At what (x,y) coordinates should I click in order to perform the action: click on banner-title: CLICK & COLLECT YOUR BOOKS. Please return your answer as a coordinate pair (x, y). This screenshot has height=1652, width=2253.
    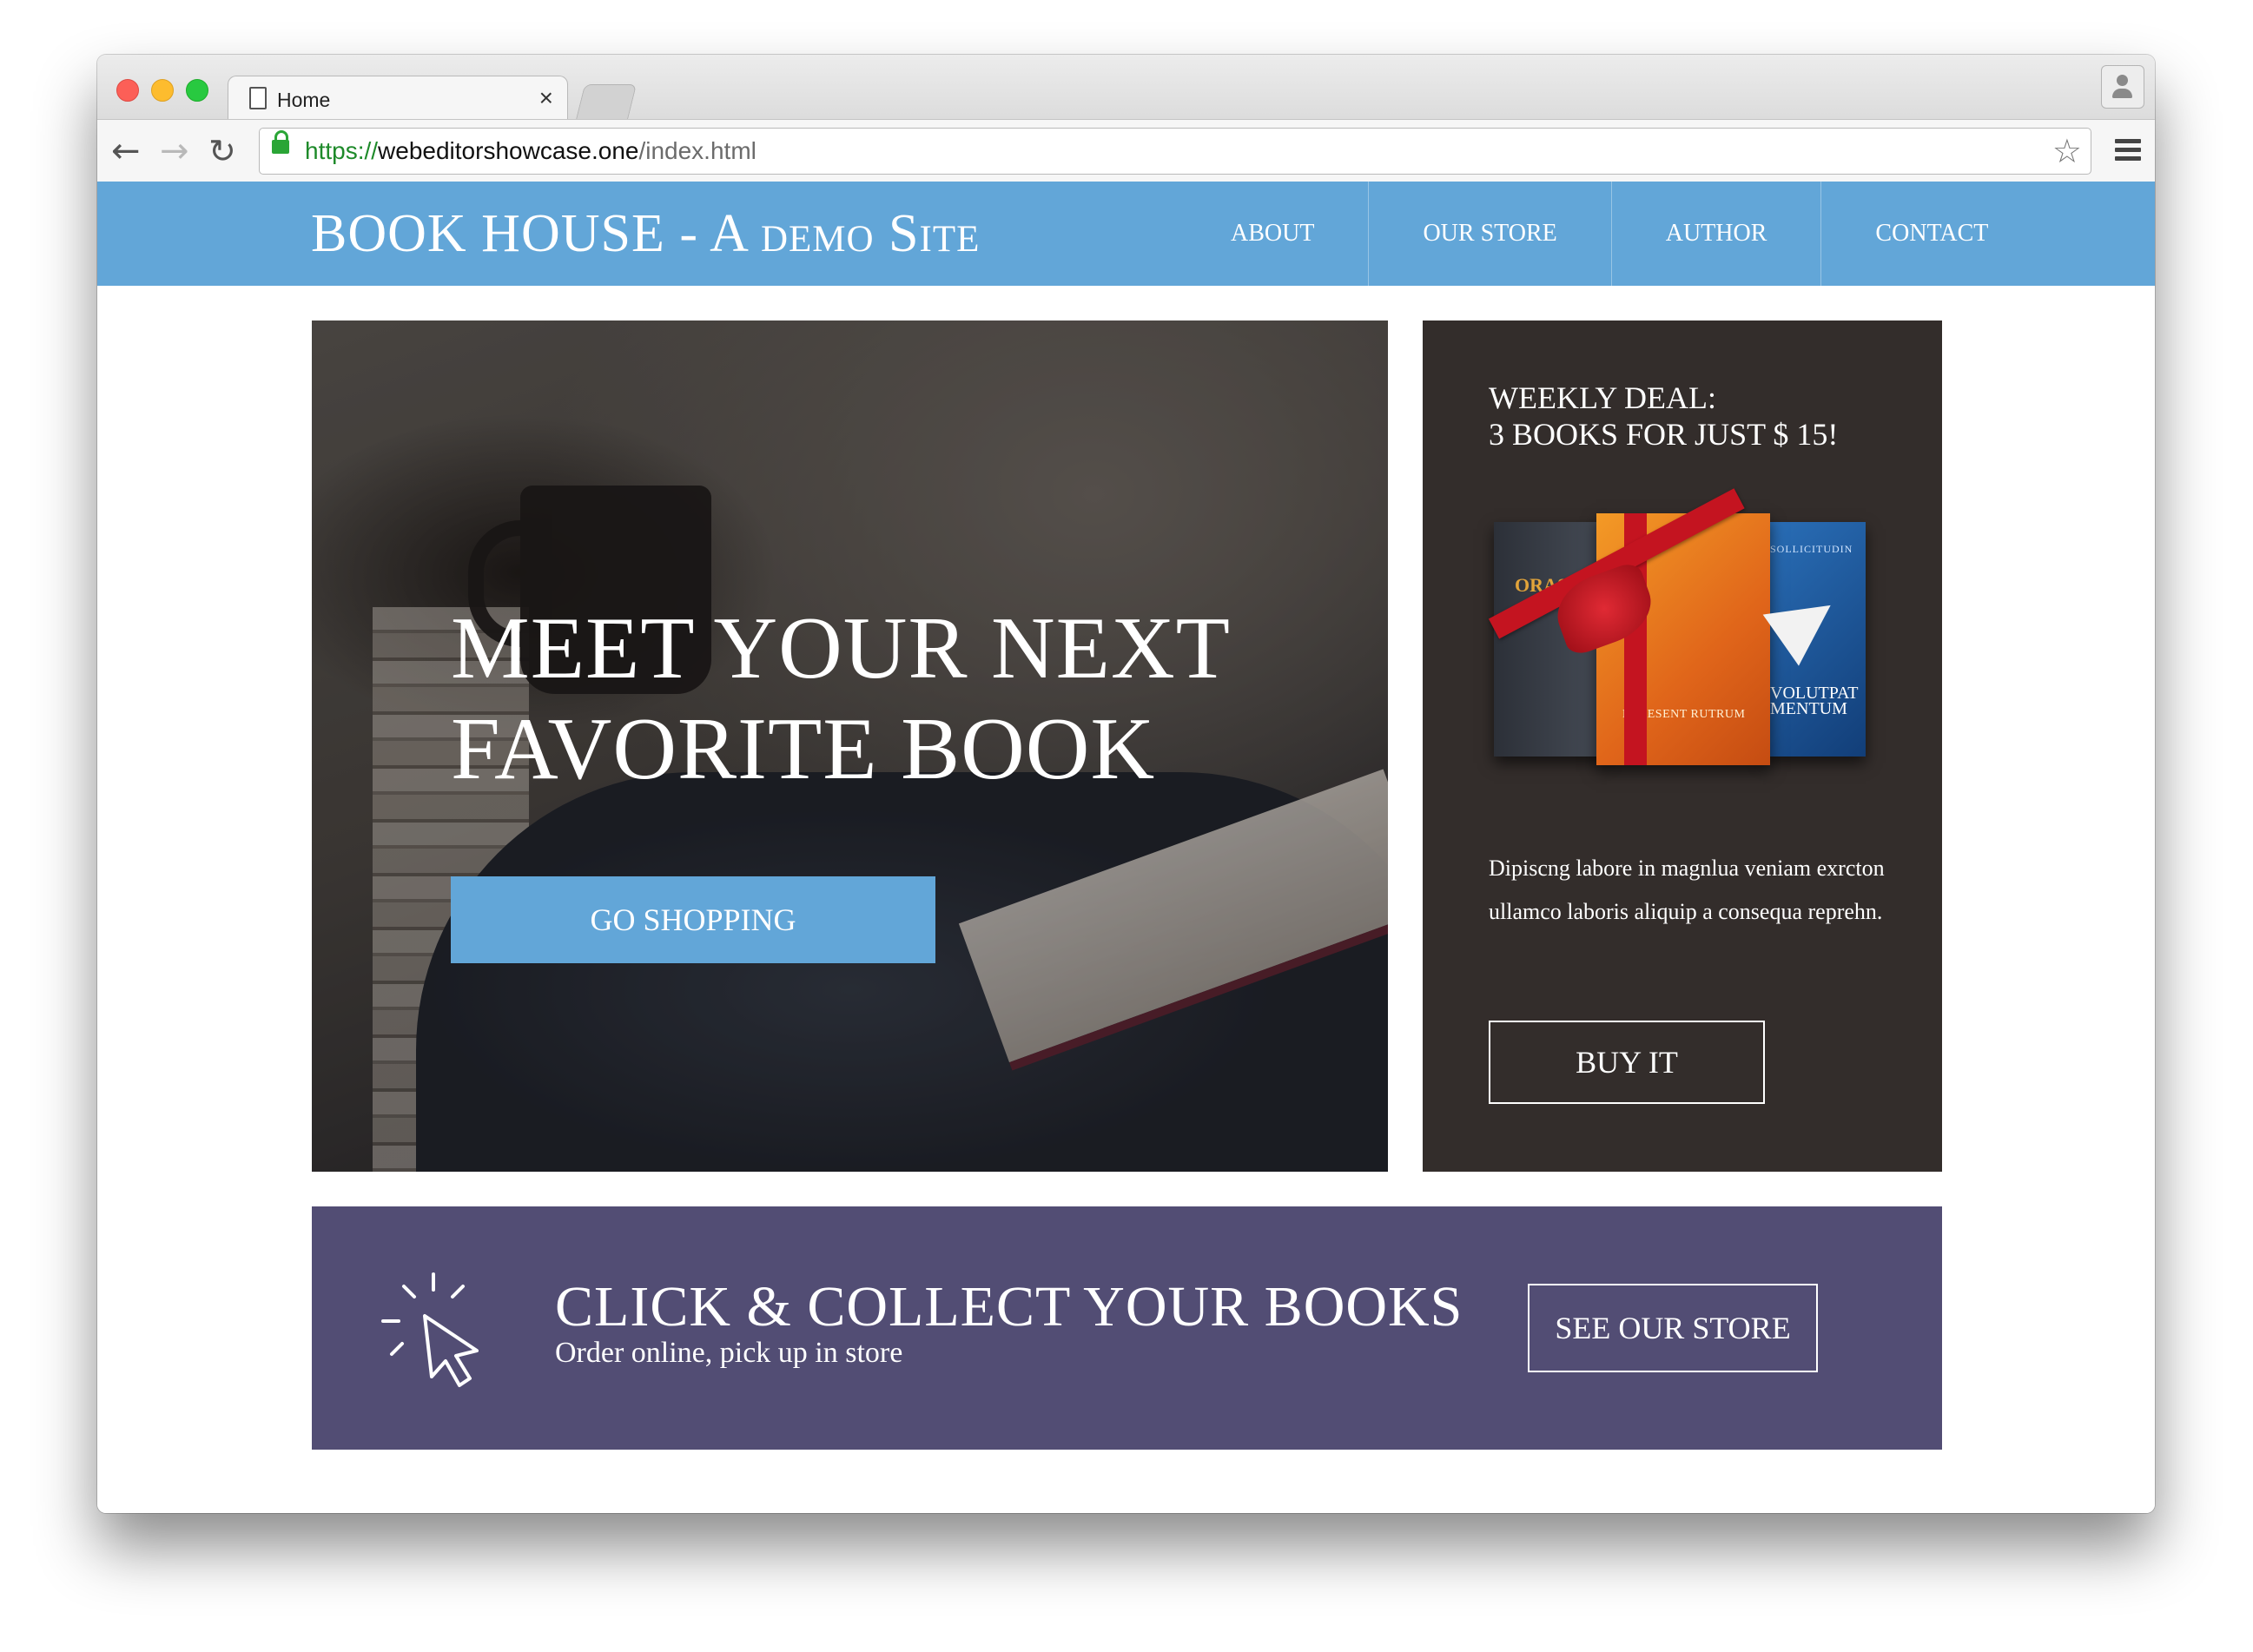
    Looking at the image, I should click on (1009, 1306).